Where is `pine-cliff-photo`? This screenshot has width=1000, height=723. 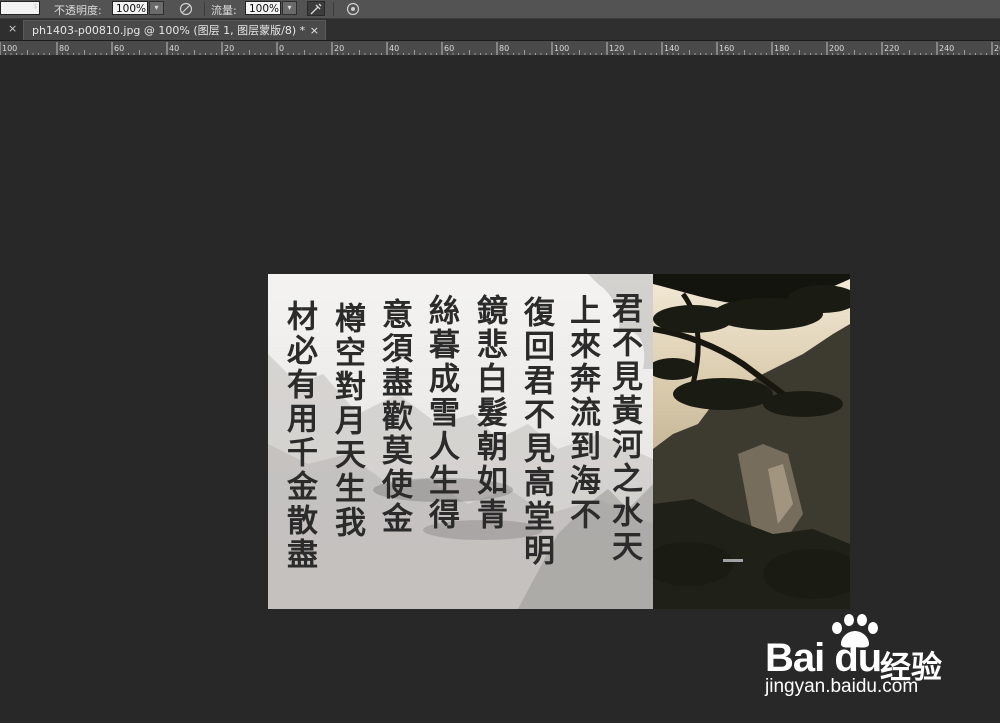
pine-cliff-photo is located at coordinates (746, 441).